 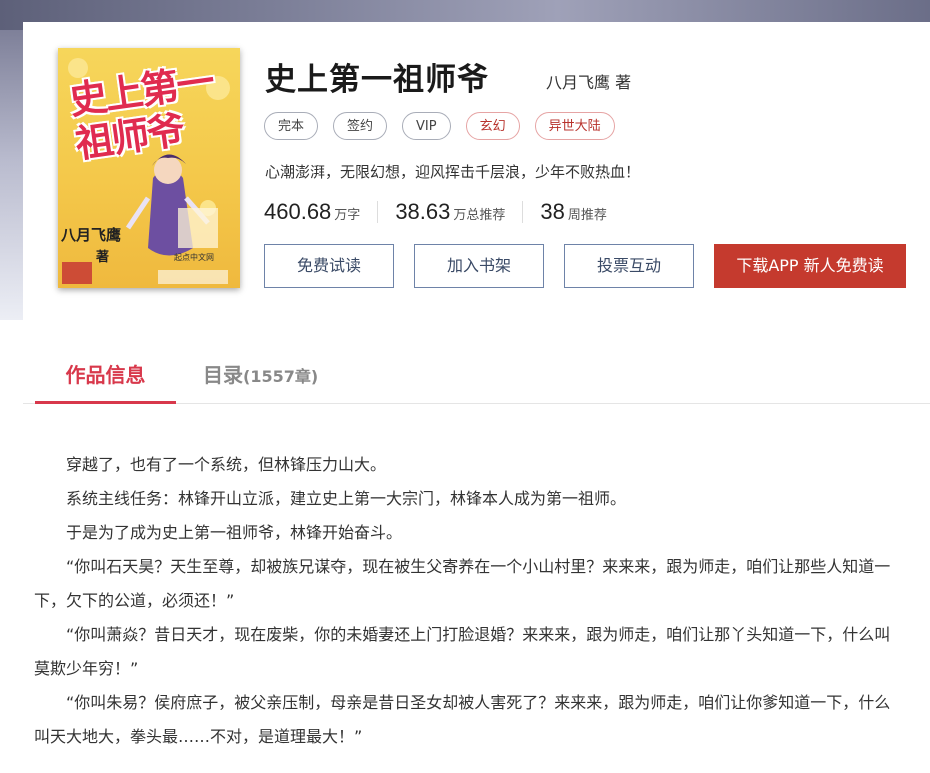 What do you see at coordinates (91, 235) in the screenshot?
I see `cover-author-art: 八月飞鹰` at bounding box center [91, 235].